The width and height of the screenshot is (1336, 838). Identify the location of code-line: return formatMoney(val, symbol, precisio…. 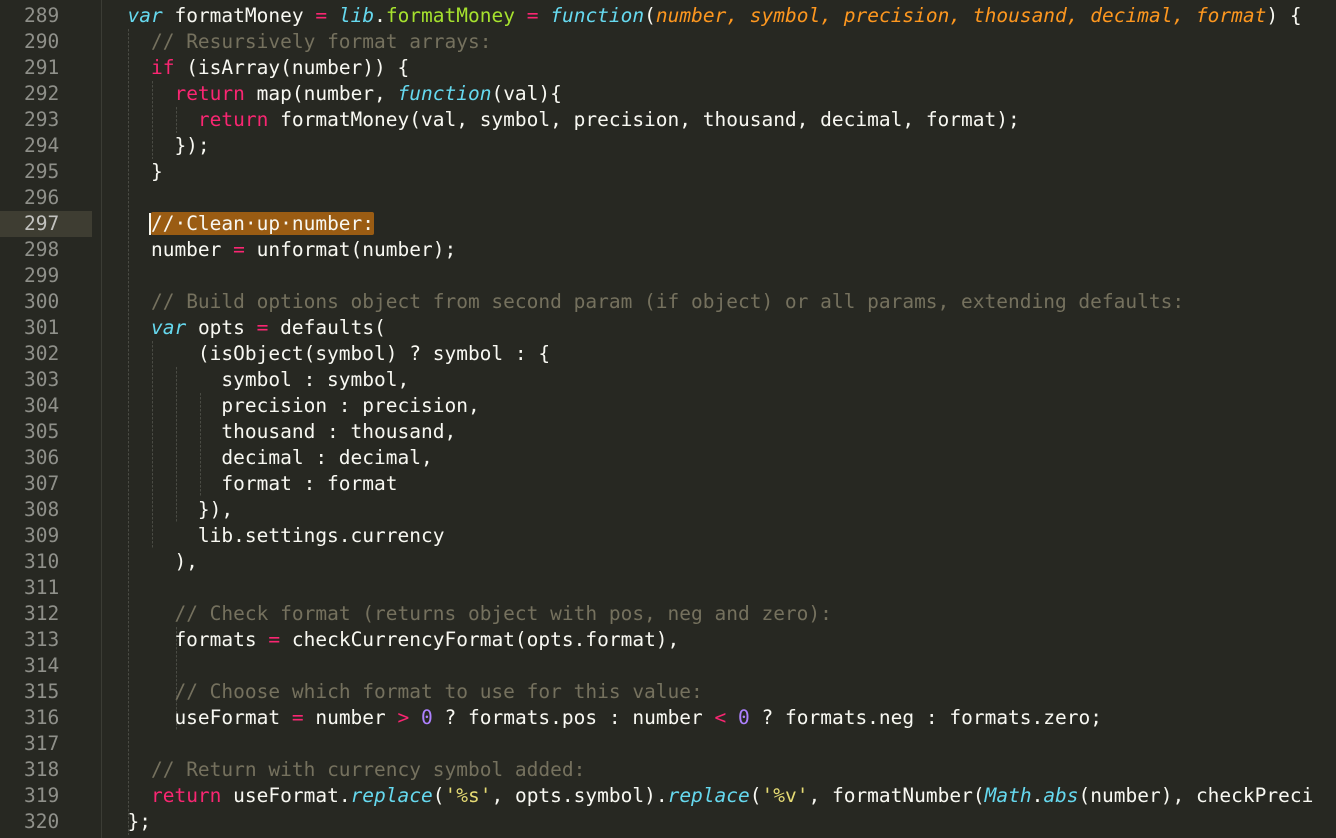
(720, 120).